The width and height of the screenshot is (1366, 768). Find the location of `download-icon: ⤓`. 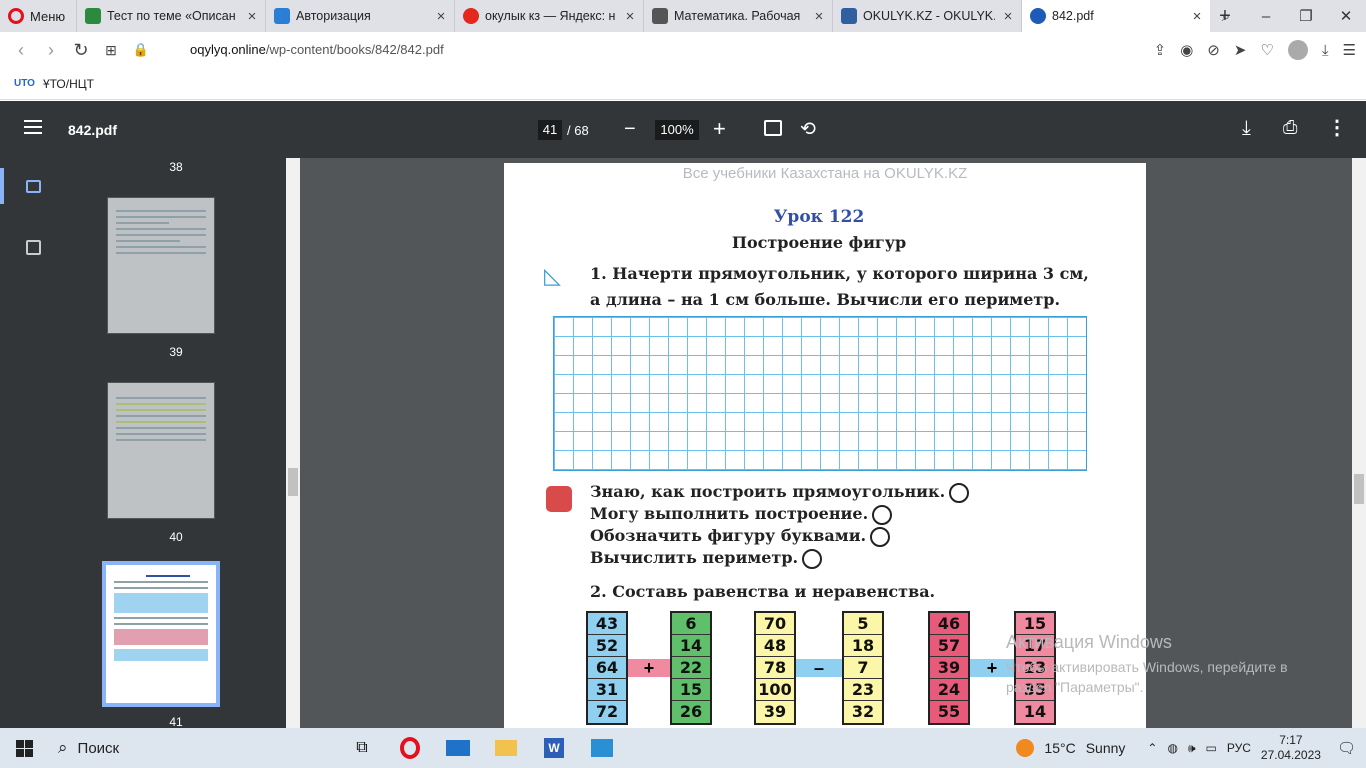

download-icon: ⤓ is located at coordinates (1325, 50).